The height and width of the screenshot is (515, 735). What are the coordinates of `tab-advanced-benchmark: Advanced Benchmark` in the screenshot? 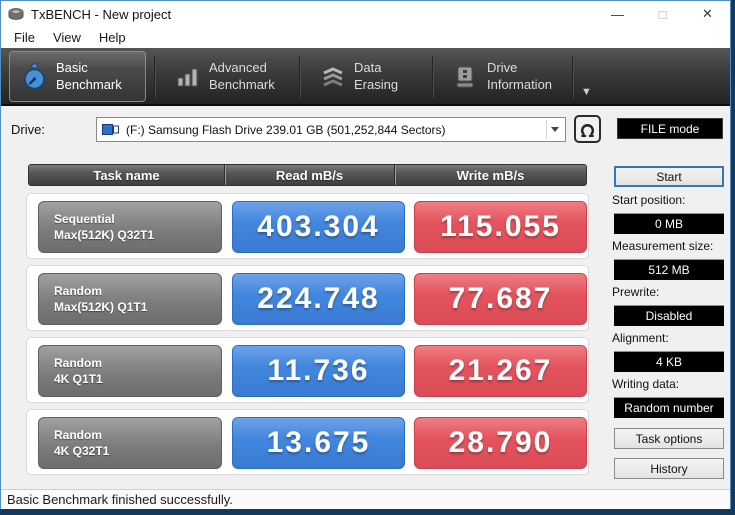 It's located at (229, 76).